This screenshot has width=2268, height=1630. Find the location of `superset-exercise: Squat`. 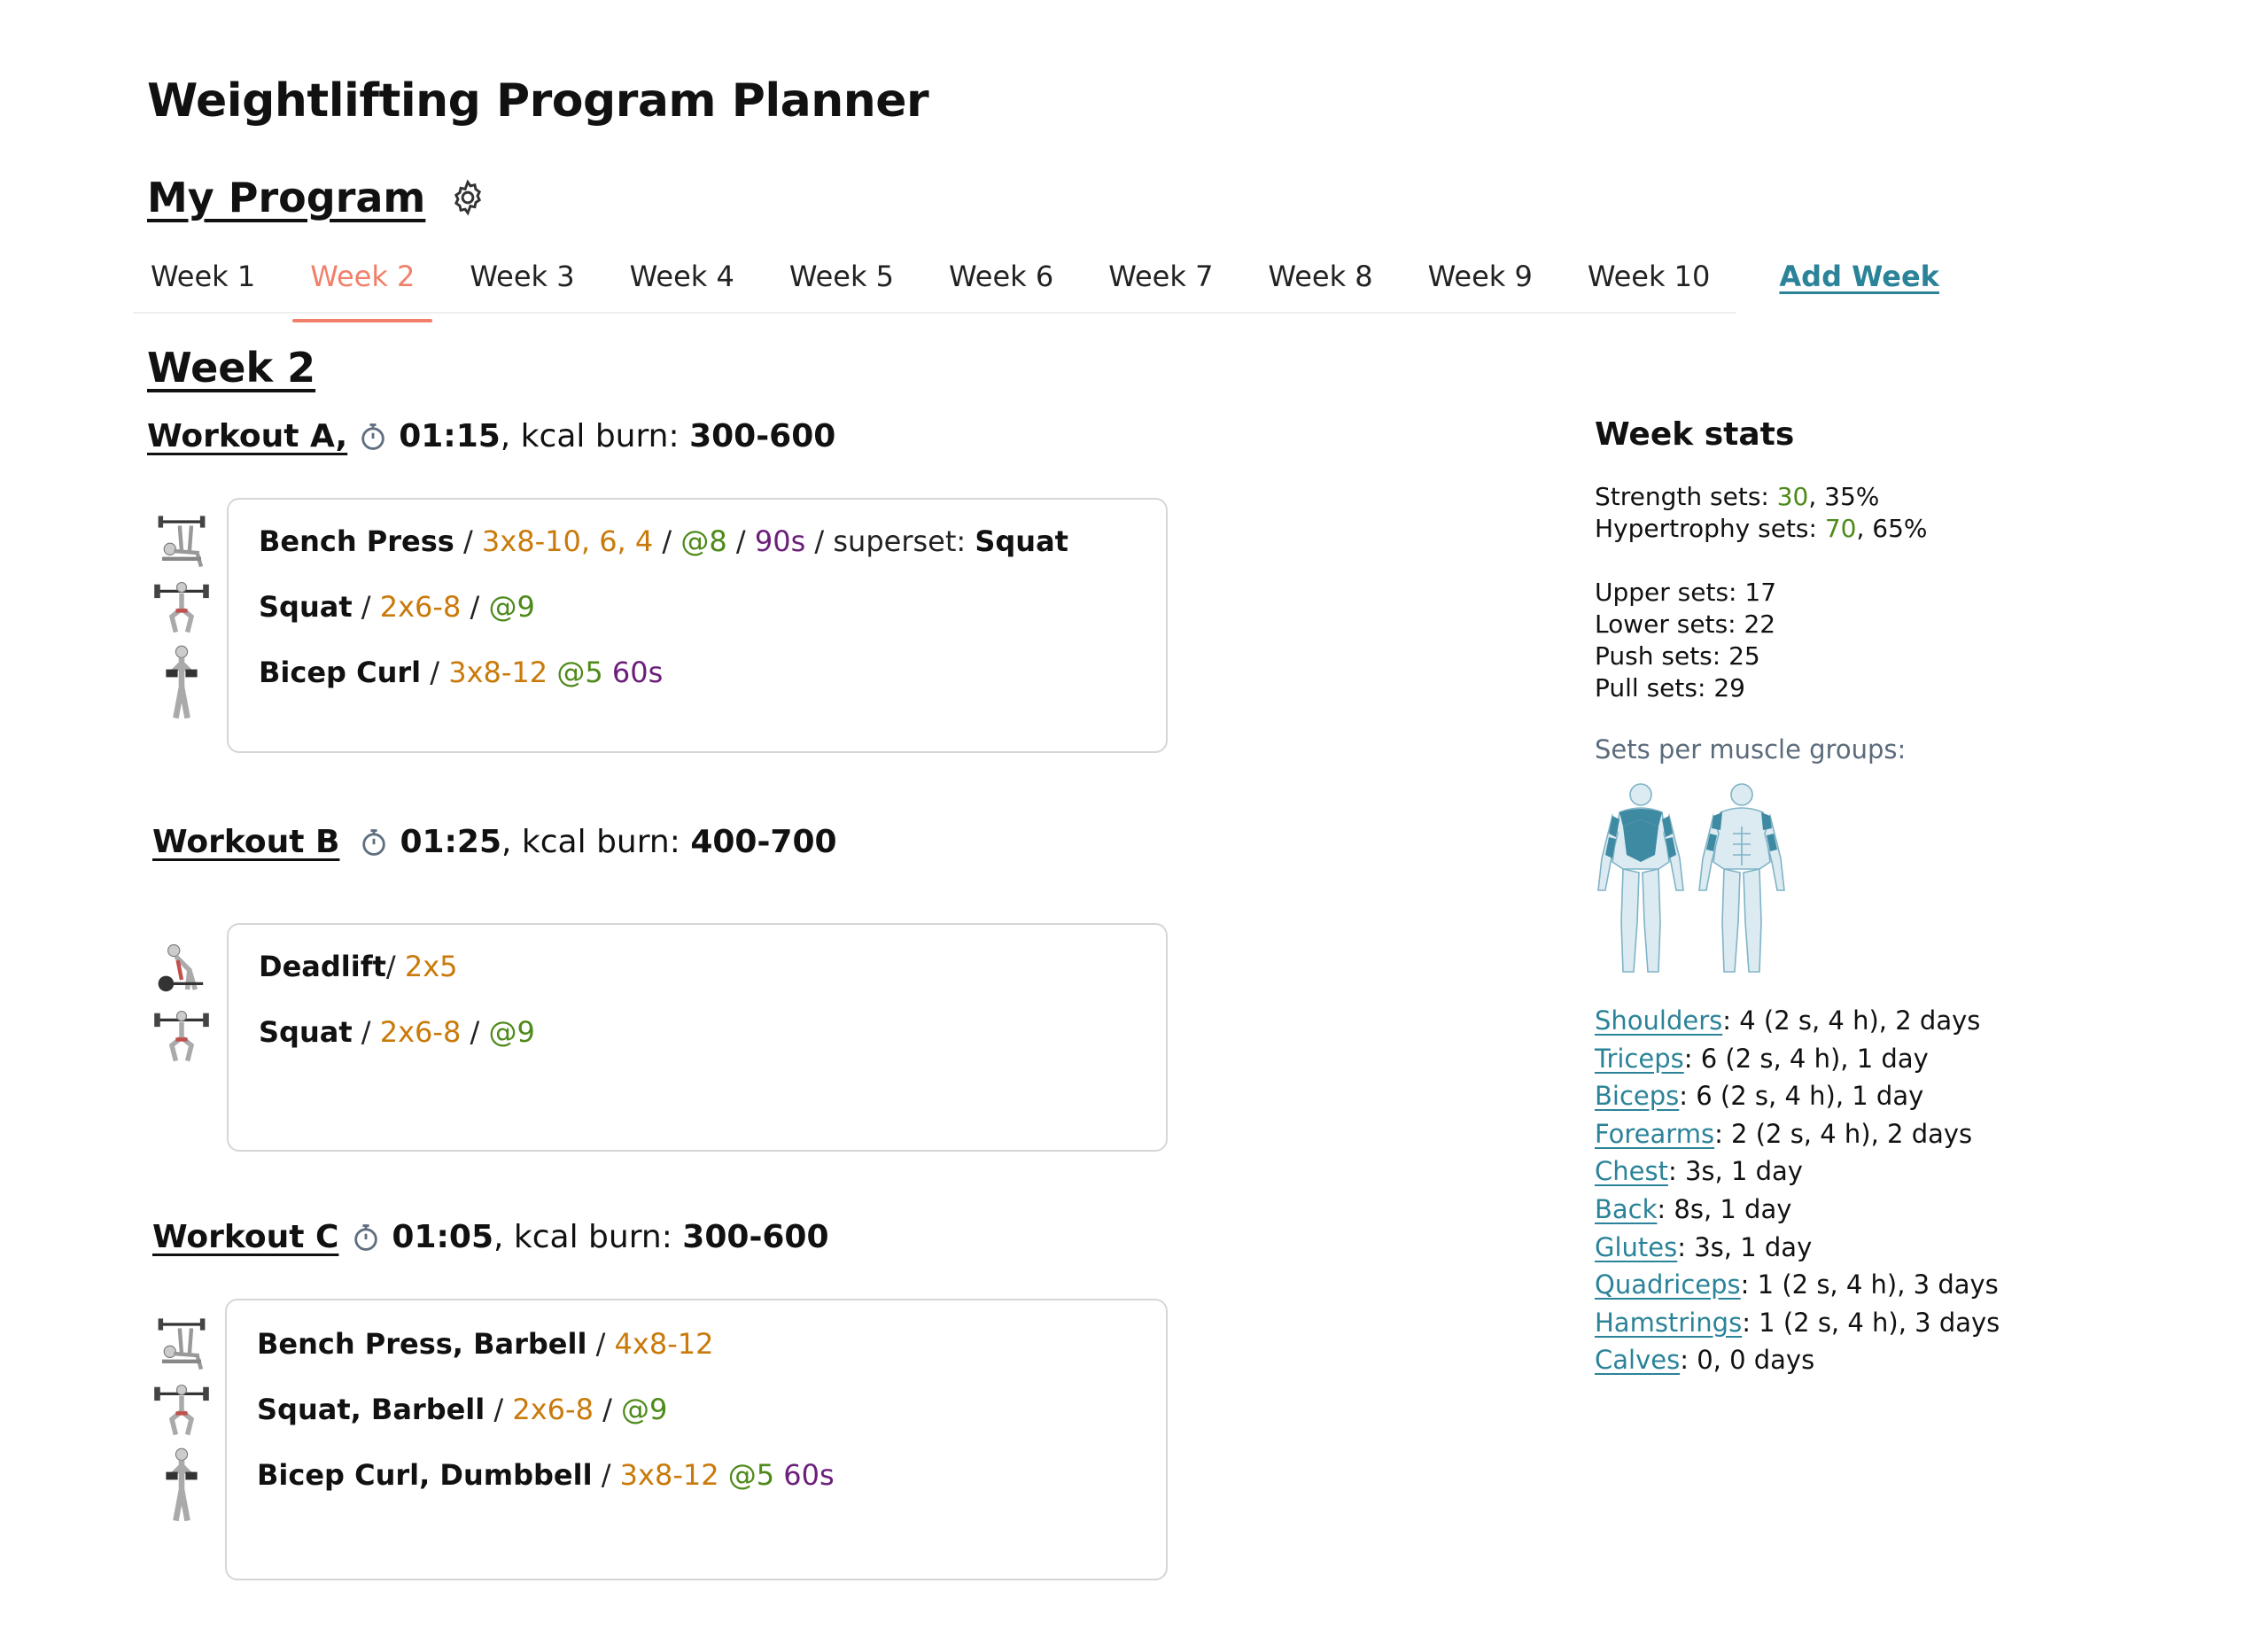

superset-exercise: Squat is located at coordinates (1021, 541).